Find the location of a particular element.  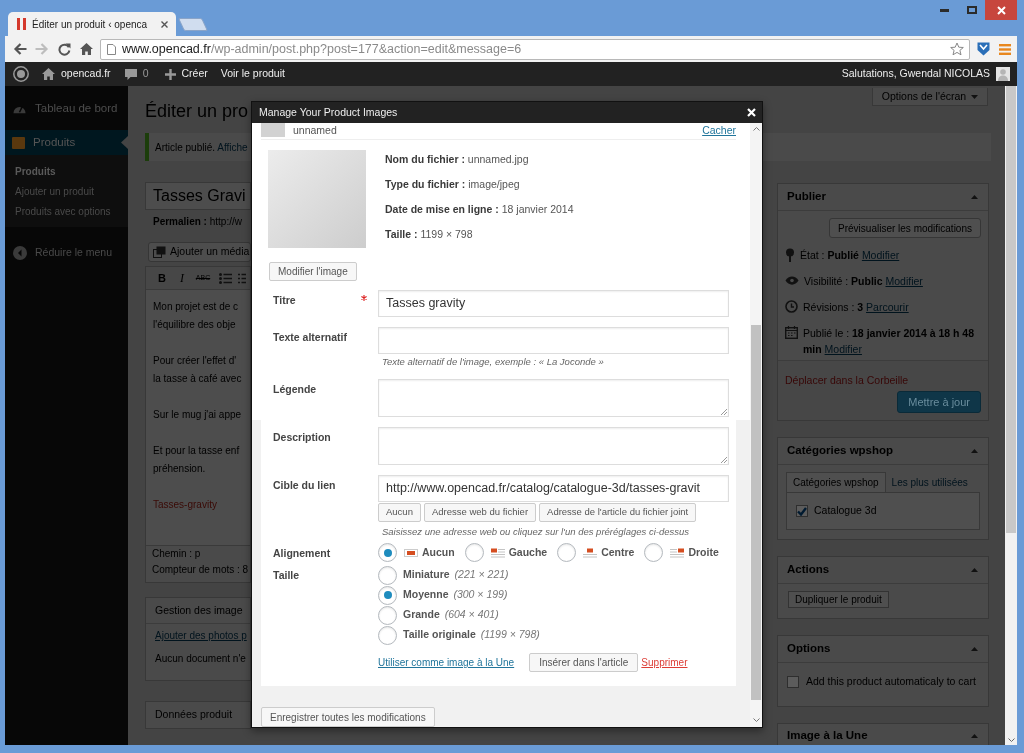

product-link: Tasses-gravity is located at coordinates (185, 505).